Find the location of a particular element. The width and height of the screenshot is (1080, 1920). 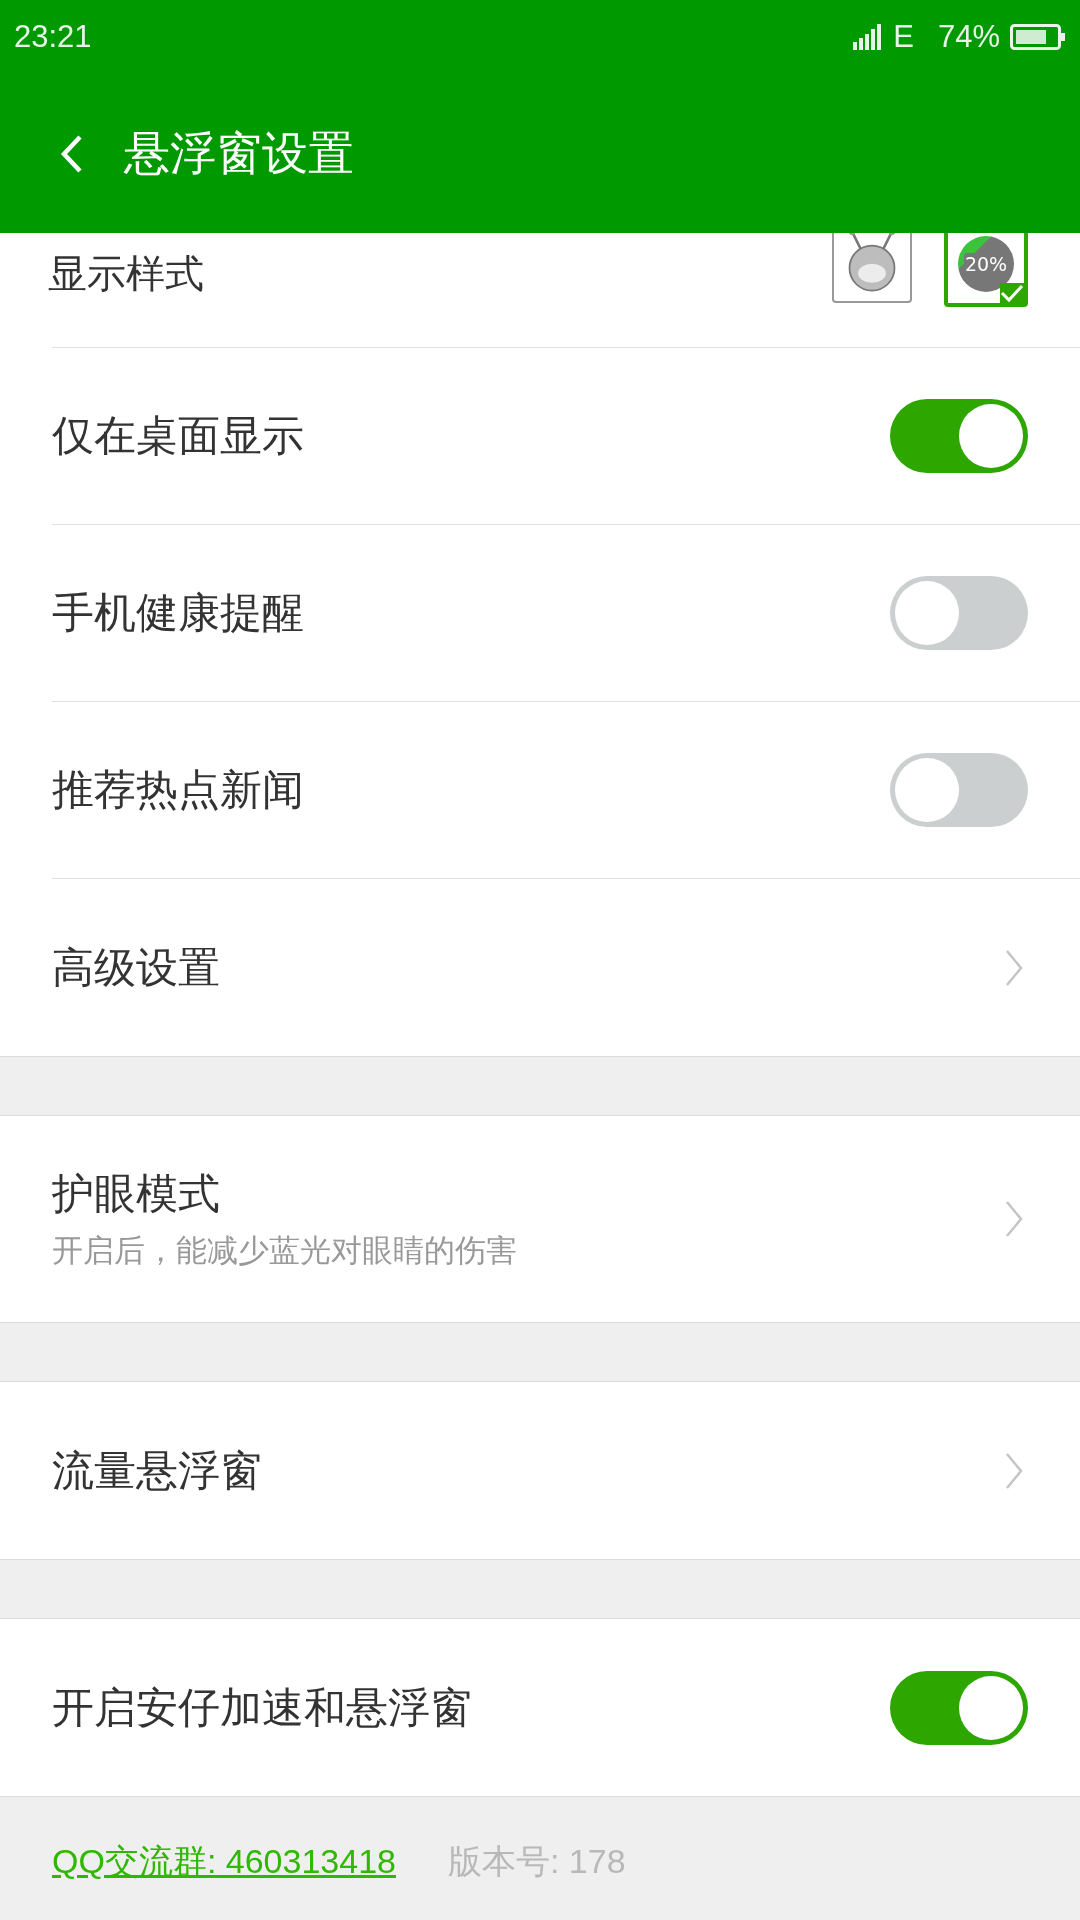

row-subtitle: 开启后，能减少蓝光对眼睛的伤害 is located at coordinates (284, 1250).